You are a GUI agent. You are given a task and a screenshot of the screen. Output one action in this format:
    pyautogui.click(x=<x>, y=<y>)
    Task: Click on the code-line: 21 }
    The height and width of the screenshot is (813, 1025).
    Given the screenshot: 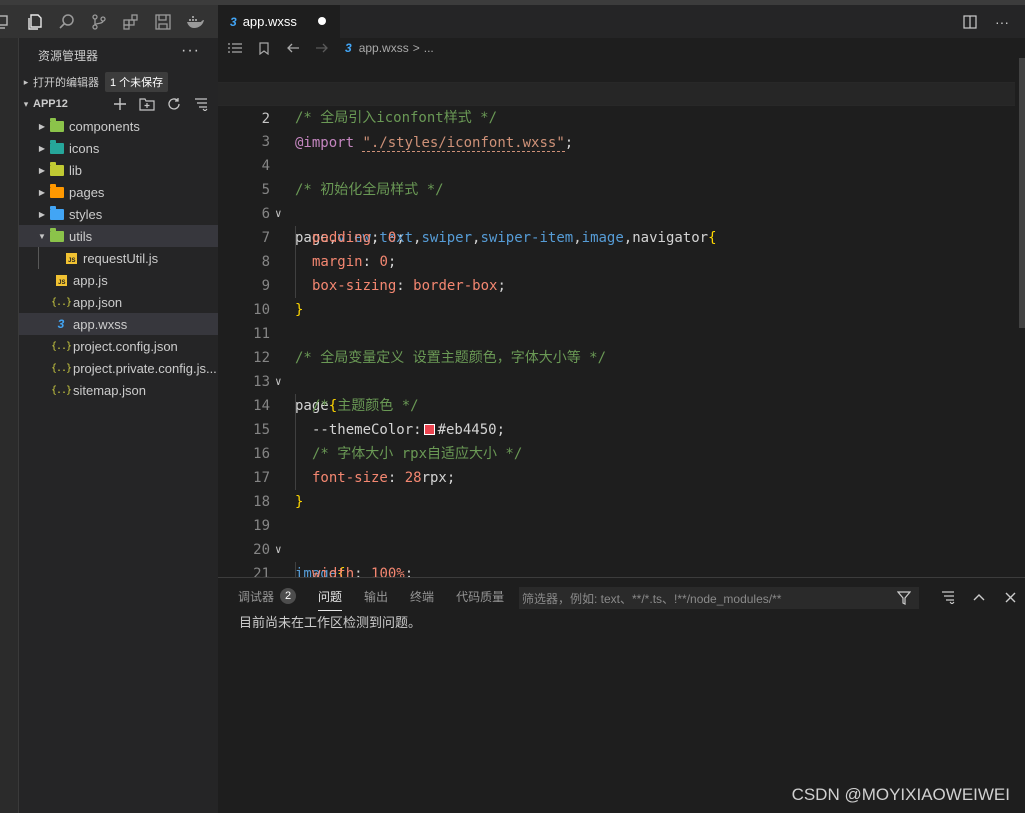 What is the action you would take?
    pyautogui.click(x=616, y=557)
    